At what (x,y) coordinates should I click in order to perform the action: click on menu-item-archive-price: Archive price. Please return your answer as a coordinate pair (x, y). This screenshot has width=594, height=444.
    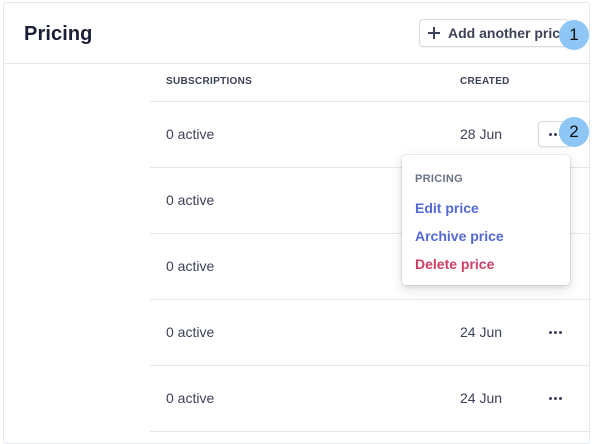
    Looking at the image, I should click on (459, 236).